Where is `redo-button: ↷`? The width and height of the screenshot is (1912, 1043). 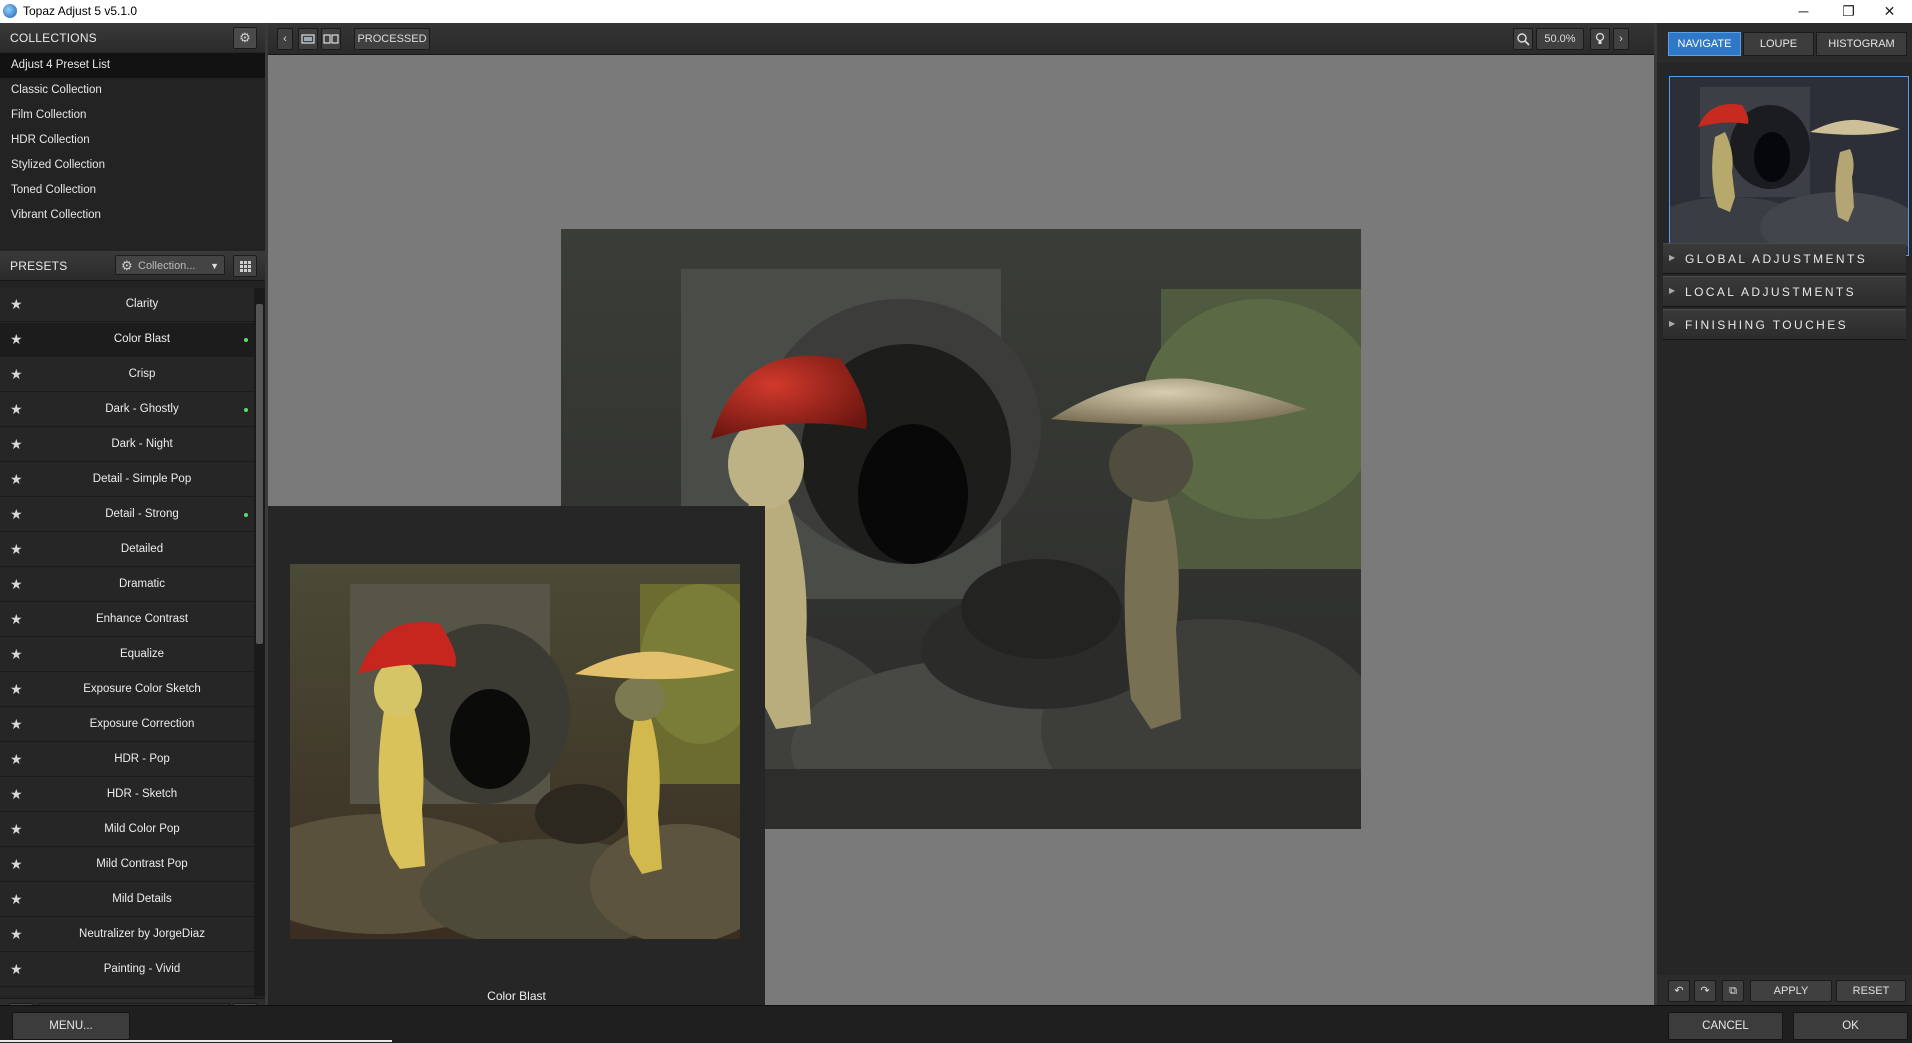 redo-button: ↷ is located at coordinates (1705, 991).